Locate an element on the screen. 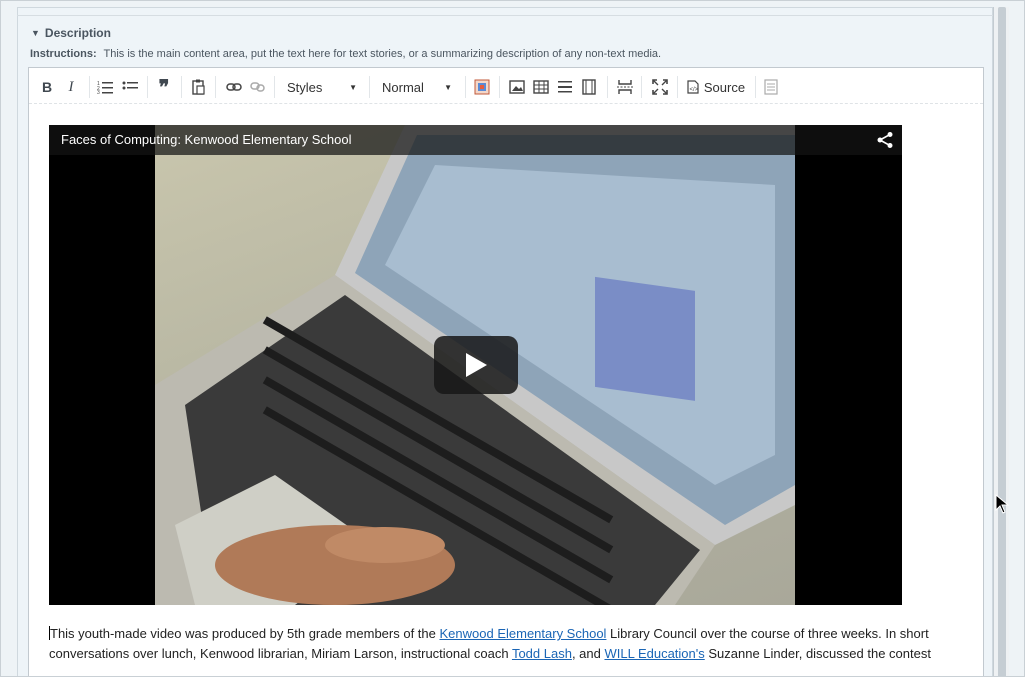  bulleted-list-button is located at coordinates (130, 87).